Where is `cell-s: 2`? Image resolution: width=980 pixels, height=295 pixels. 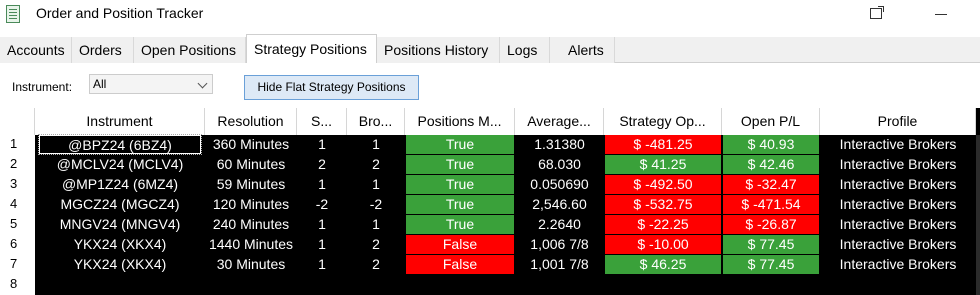
cell-s: 2 is located at coordinates (322, 164).